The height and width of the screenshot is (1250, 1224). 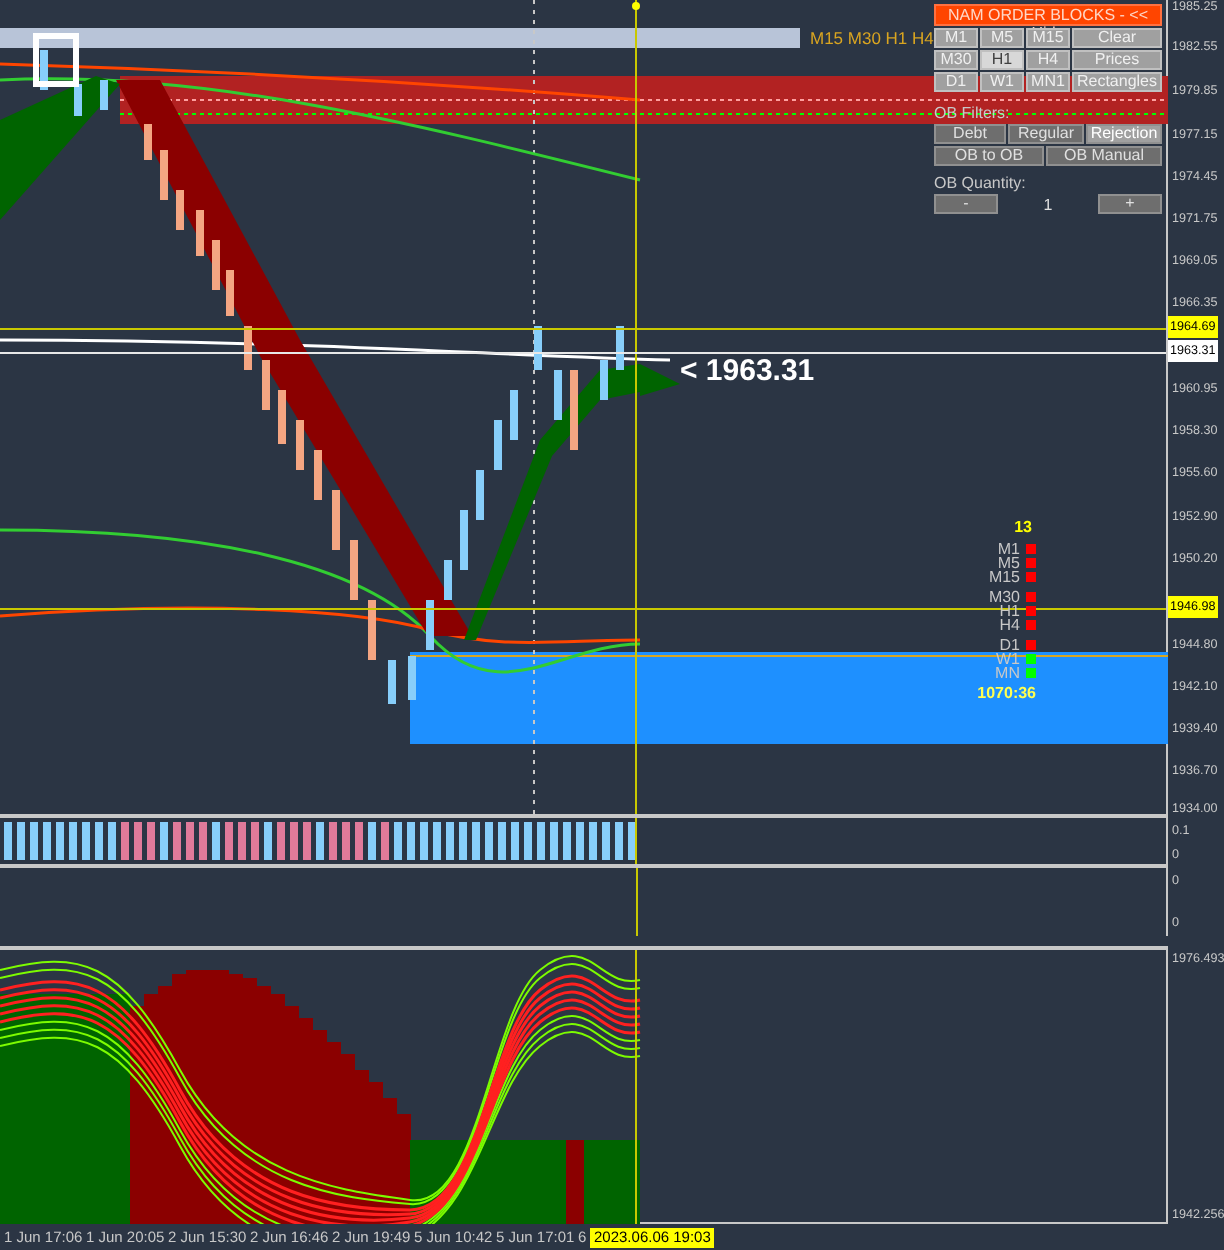 I want to click on timeframe-label: M5, so click(x=1008, y=563).